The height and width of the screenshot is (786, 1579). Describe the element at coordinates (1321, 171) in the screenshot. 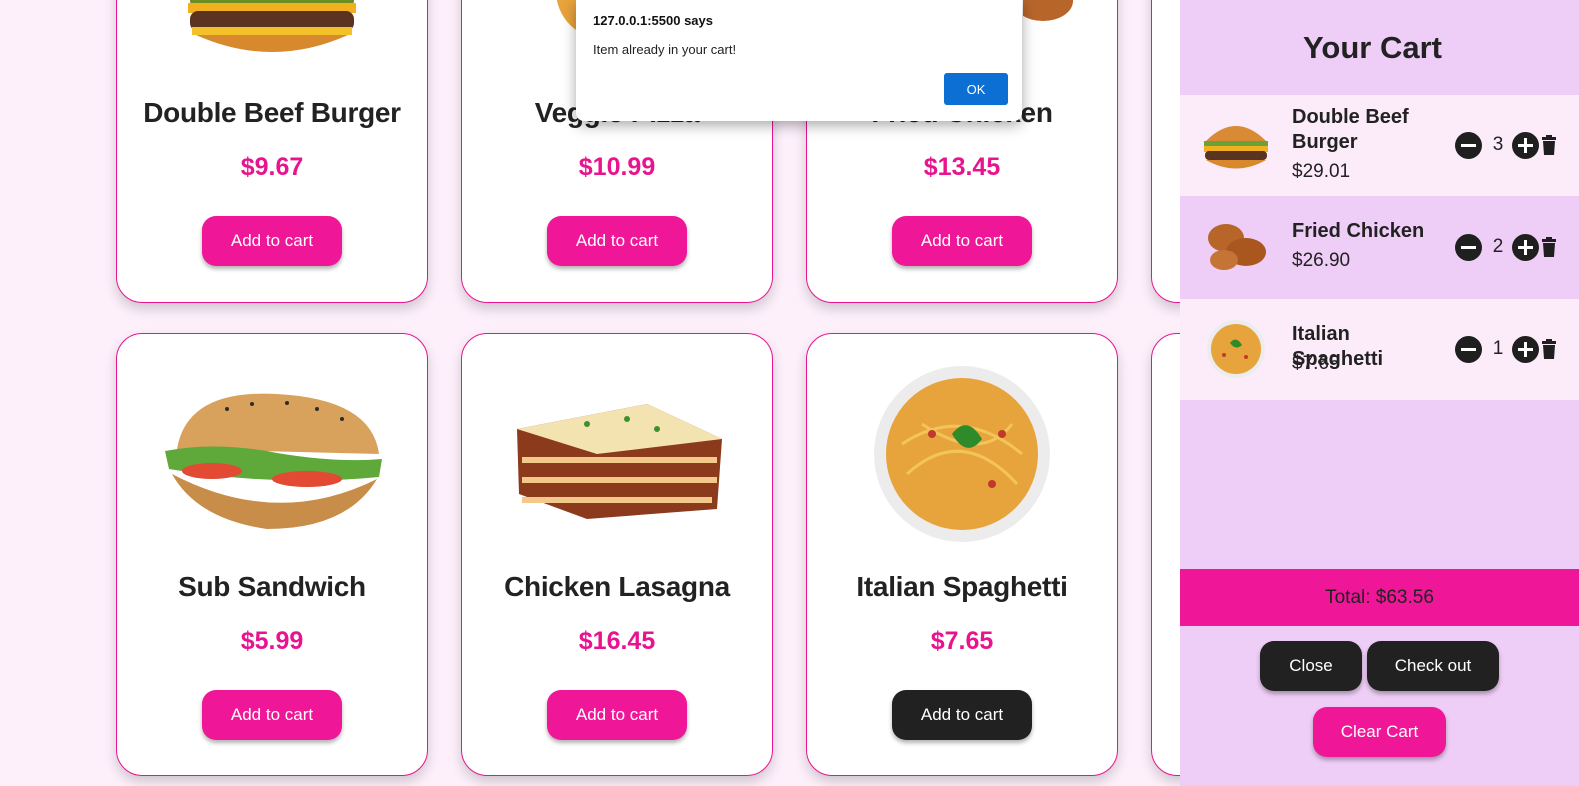

I see `cart-item-price: $29.01` at that location.